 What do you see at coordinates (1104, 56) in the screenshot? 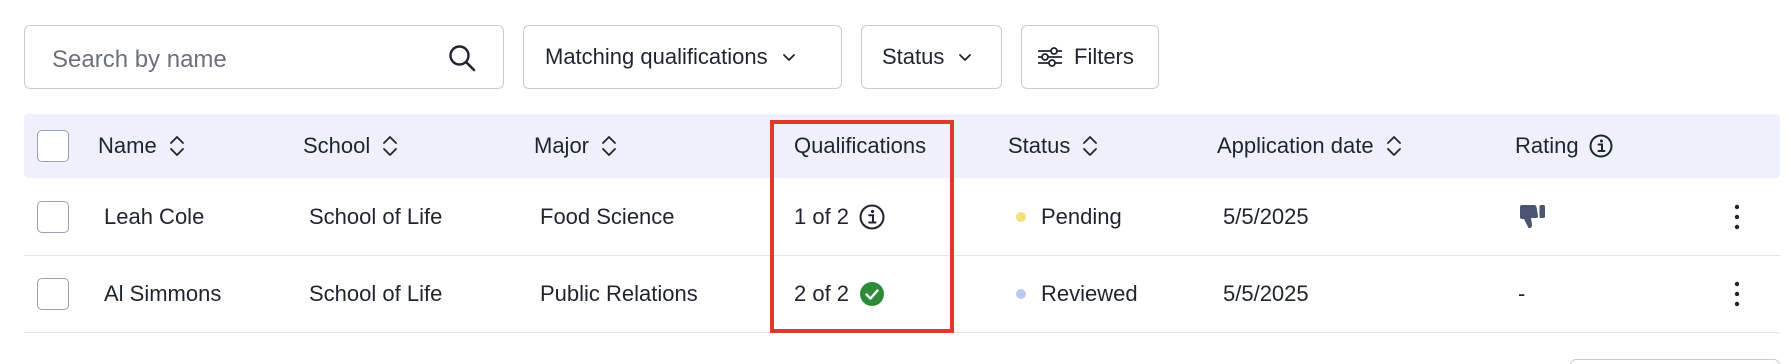
I see `filters-label: Filters` at bounding box center [1104, 56].